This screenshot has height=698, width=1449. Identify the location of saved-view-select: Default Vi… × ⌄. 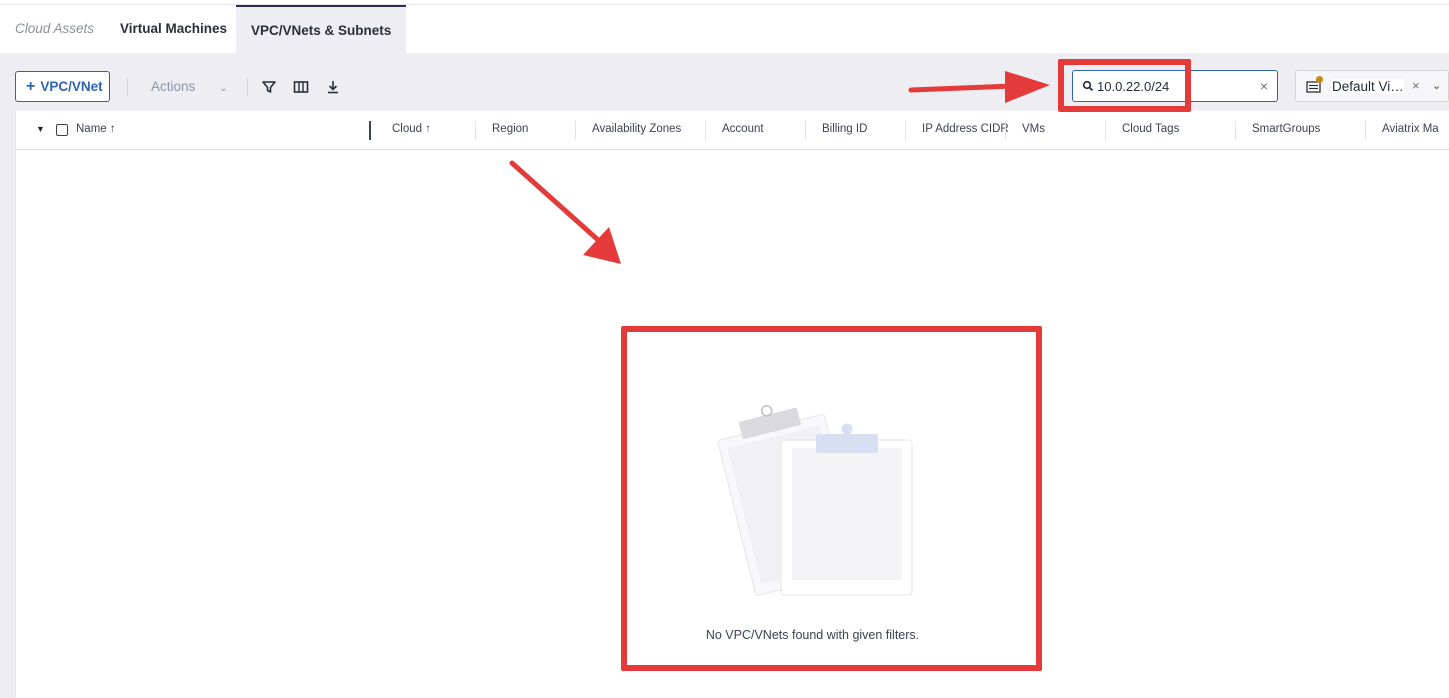
(1372, 86).